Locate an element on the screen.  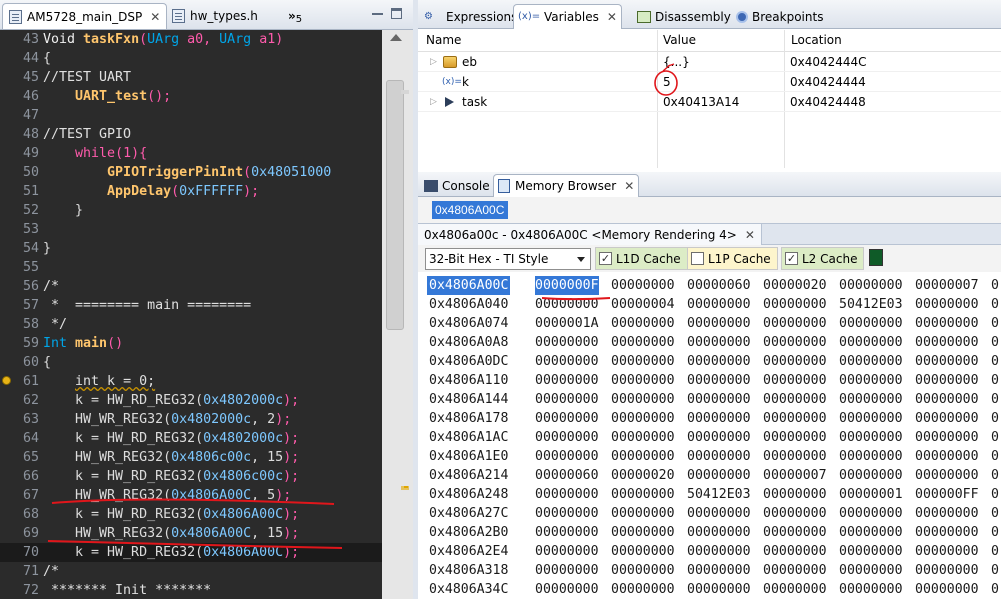
tab-console: Console is located at coordinates (457, 185).